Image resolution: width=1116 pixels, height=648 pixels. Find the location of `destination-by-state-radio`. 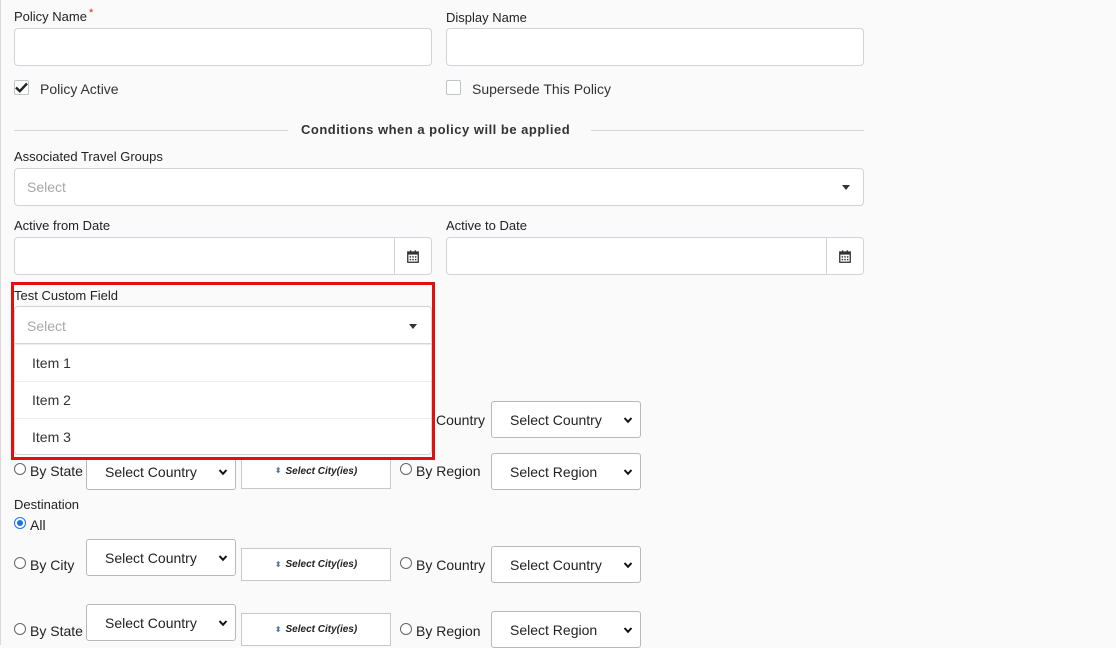

destination-by-state-radio is located at coordinates (20, 629).